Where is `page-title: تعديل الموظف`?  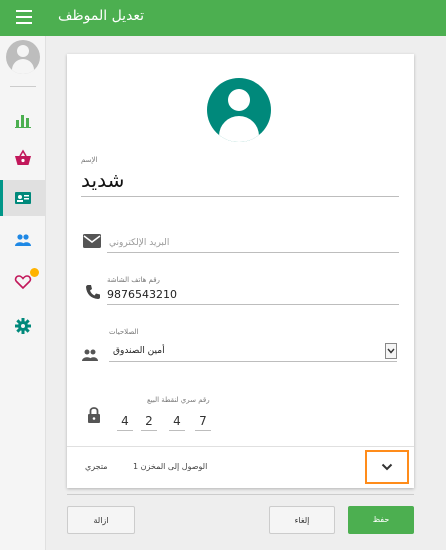 page-title: تعديل الموظف is located at coordinates (101, 16).